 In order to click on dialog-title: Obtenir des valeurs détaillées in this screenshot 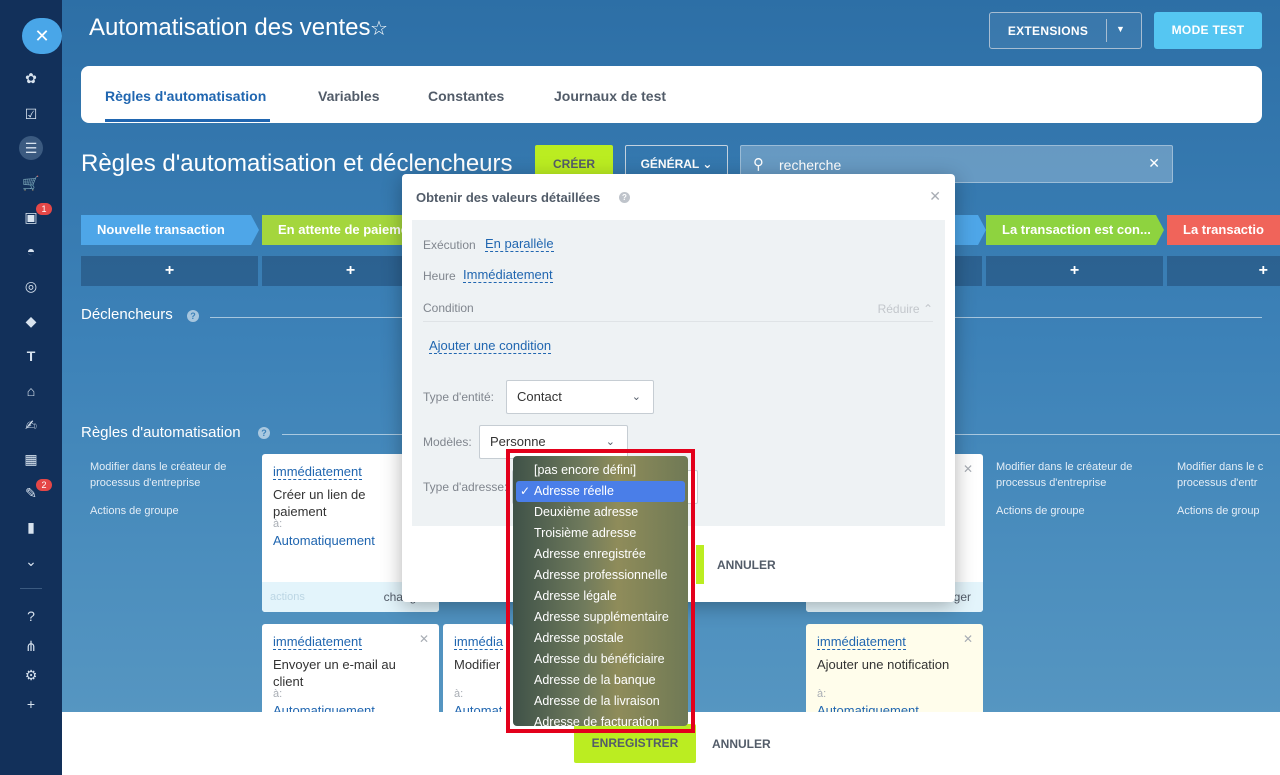, I will do `click(508, 197)`.